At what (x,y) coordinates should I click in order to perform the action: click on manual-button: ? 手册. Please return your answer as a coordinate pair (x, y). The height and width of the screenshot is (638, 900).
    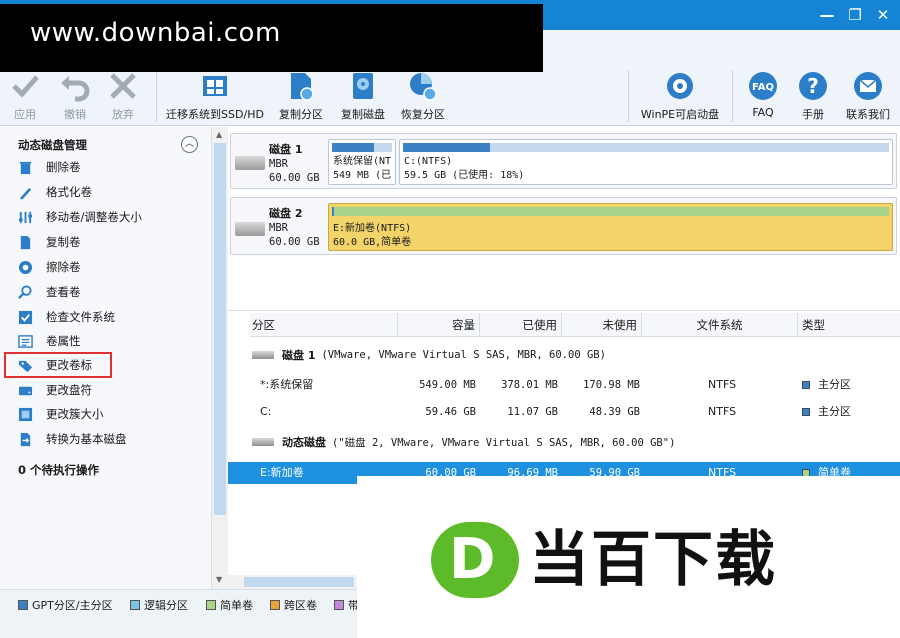
    Looking at the image, I should click on (813, 96).